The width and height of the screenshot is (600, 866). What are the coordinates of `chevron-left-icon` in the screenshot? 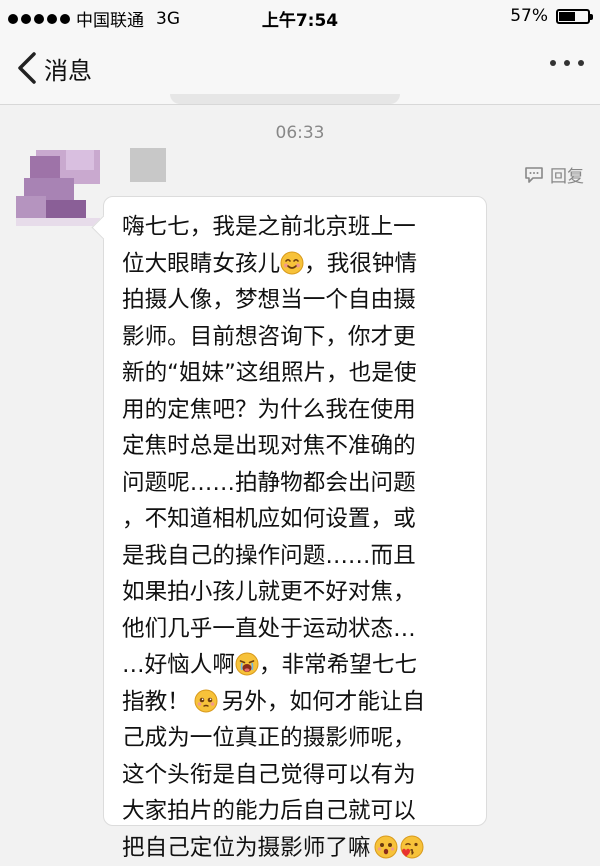 It's located at (27, 68).